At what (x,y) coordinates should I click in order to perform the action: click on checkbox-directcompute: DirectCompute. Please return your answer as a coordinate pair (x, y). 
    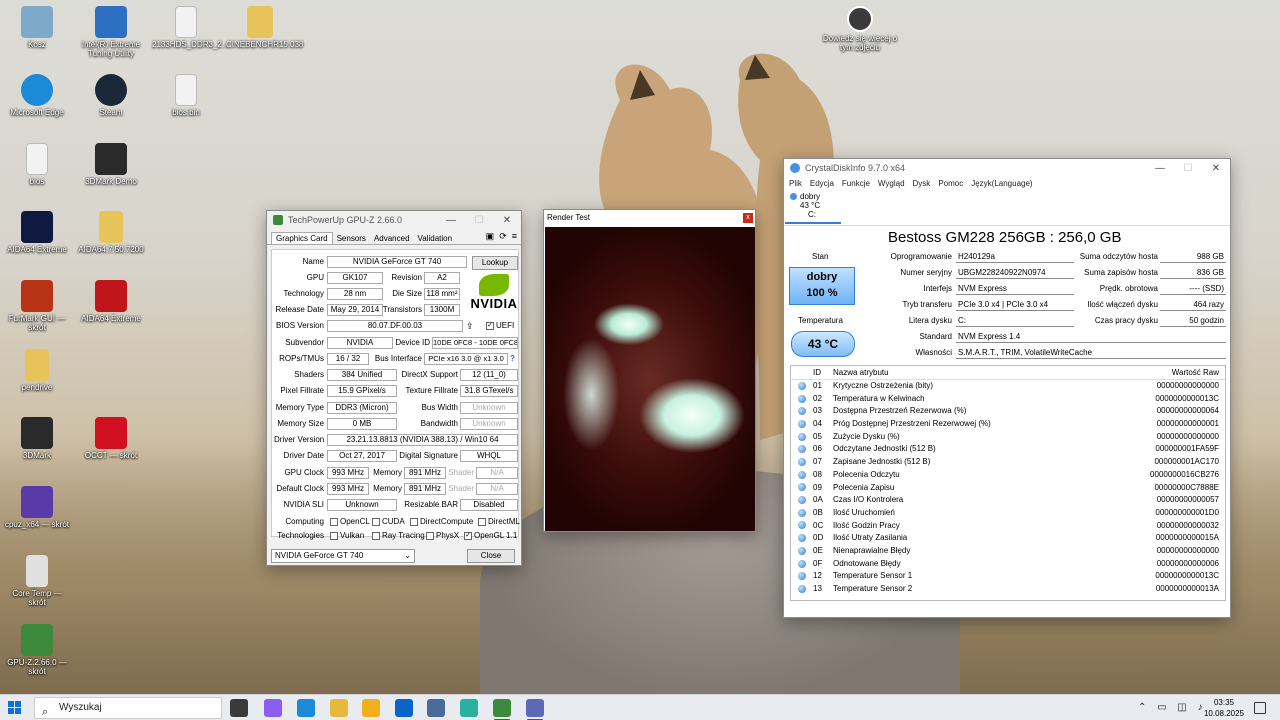
    Looking at the image, I should click on (441, 522).